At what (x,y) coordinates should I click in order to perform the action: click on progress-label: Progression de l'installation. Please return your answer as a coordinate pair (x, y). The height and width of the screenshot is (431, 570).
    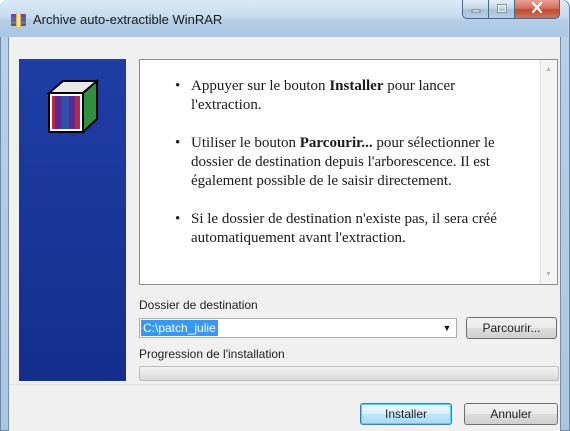
    Looking at the image, I should click on (212, 354).